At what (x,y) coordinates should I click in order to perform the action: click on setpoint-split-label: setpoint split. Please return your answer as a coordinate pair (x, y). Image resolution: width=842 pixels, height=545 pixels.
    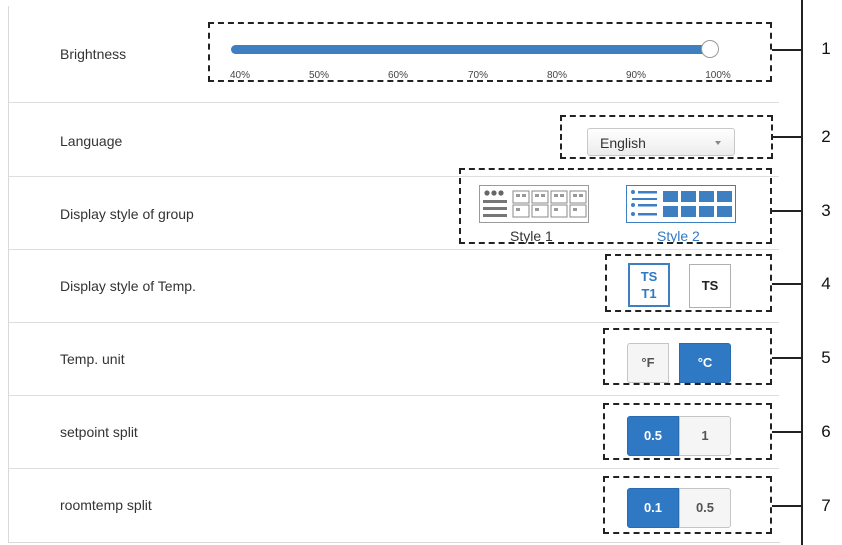
    Looking at the image, I should click on (99, 432).